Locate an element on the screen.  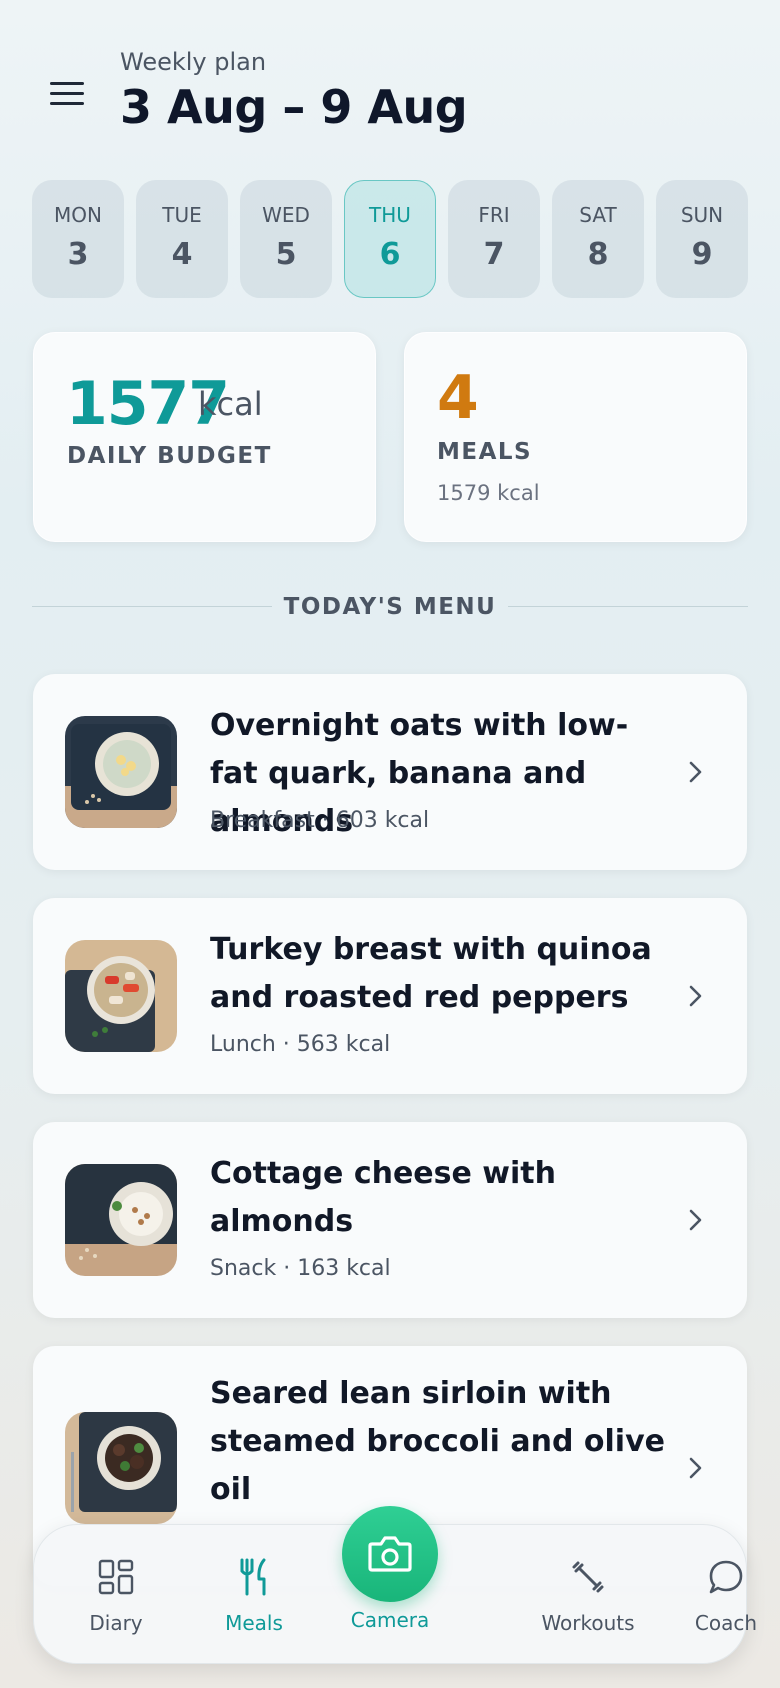
dumbbell-icon is located at coordinates (588, 1577).